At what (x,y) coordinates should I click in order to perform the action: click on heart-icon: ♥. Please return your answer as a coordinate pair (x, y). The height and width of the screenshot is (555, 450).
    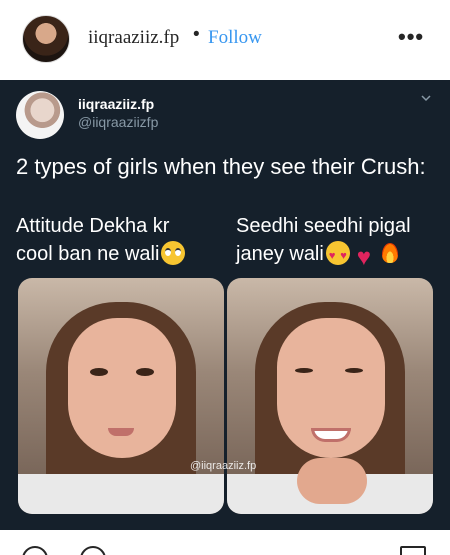
    Looking at the image, I should click on (363, 257).